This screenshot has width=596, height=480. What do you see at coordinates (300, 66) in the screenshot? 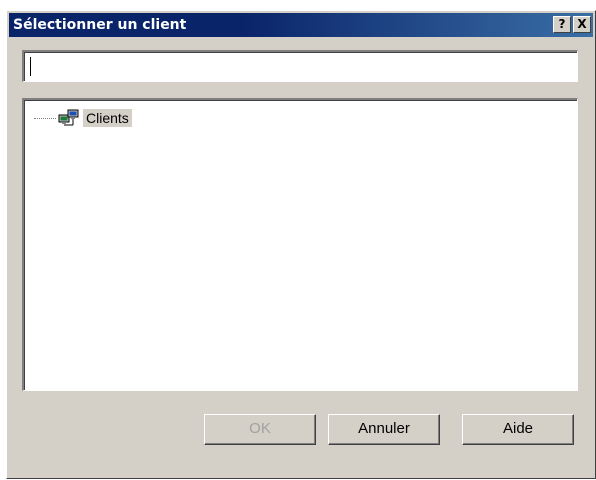
I see `search-input` at bounding box center [300, 66].